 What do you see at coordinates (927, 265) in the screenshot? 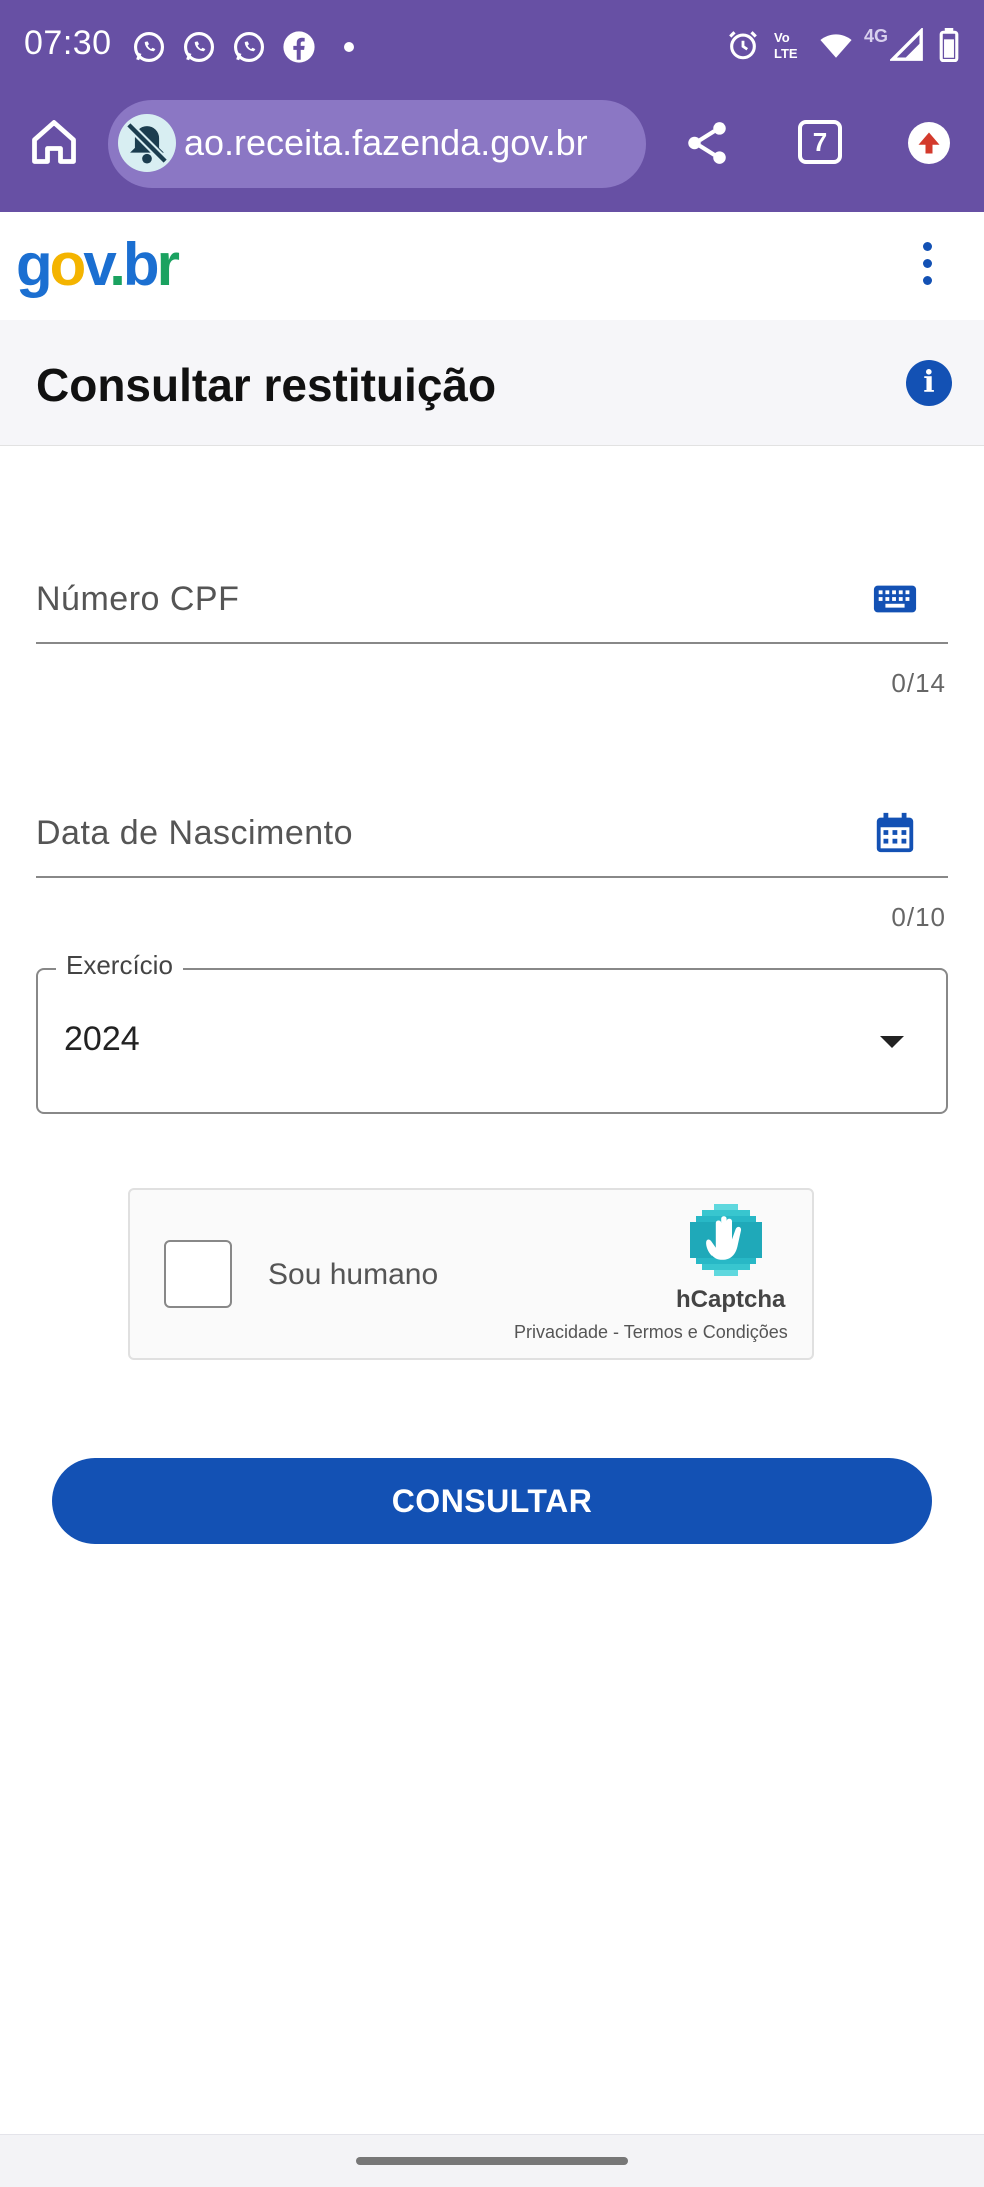
I see `more-menu-icon` at bounding box center [927, 265].